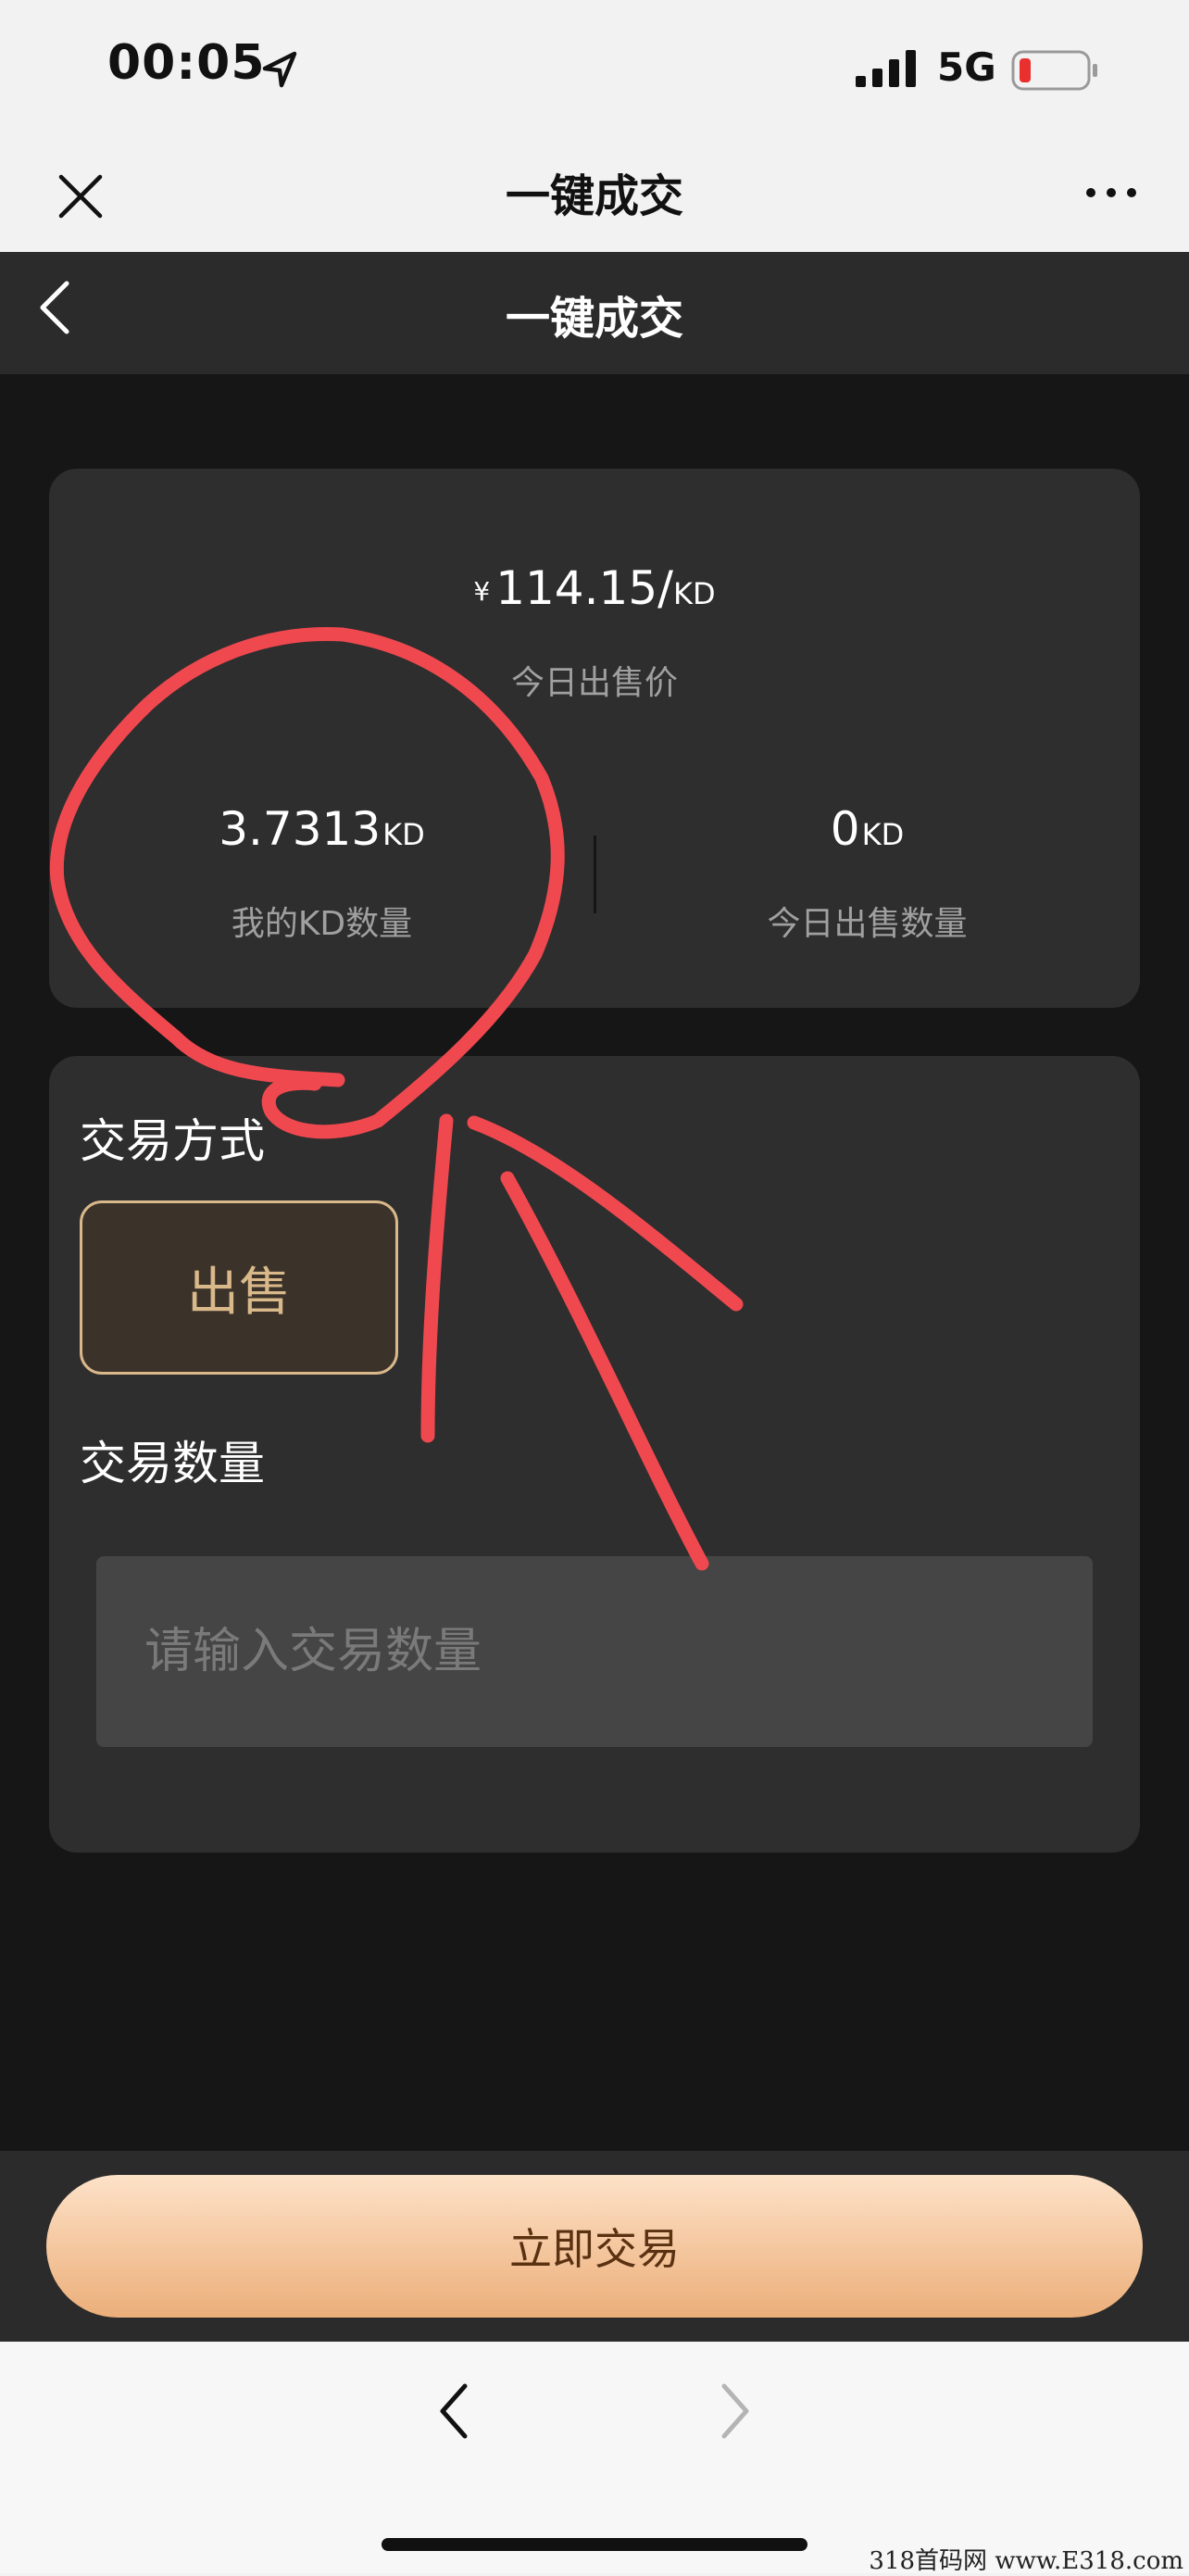  I want to click on trade-now-button: 立即交易, so click(594, 2246).